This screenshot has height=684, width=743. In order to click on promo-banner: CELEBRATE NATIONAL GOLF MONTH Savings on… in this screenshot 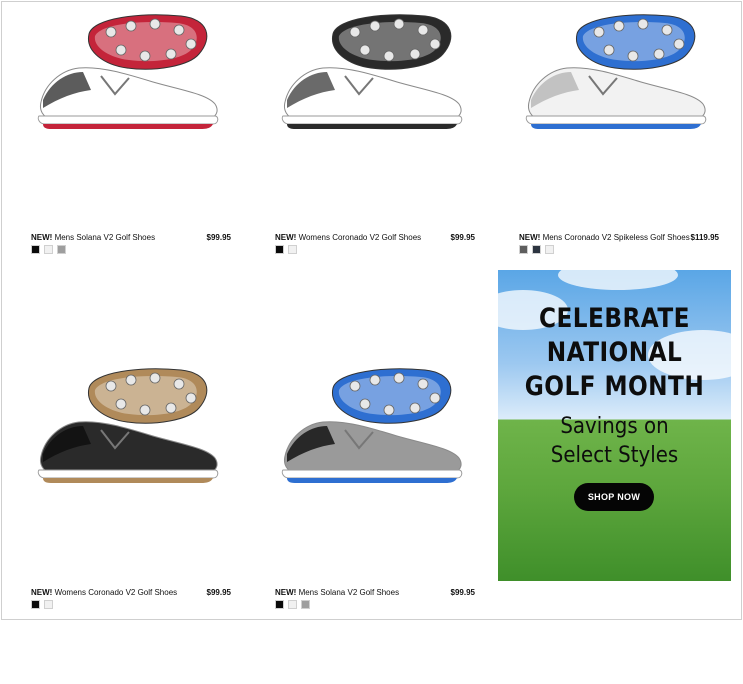, I will do `click(614, 425)`.